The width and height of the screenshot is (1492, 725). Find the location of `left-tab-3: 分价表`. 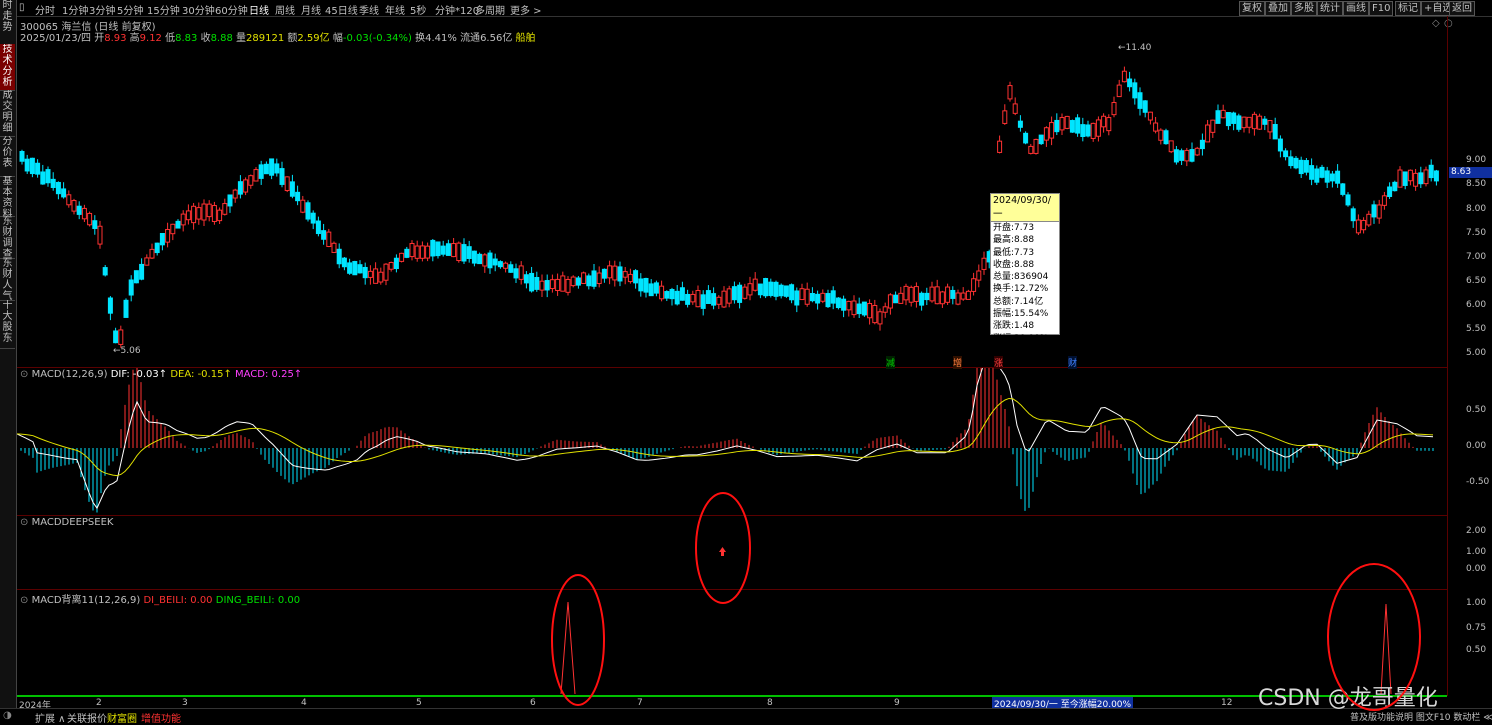

left-tab-3: 分价表 is located at coordinates (7, 156).